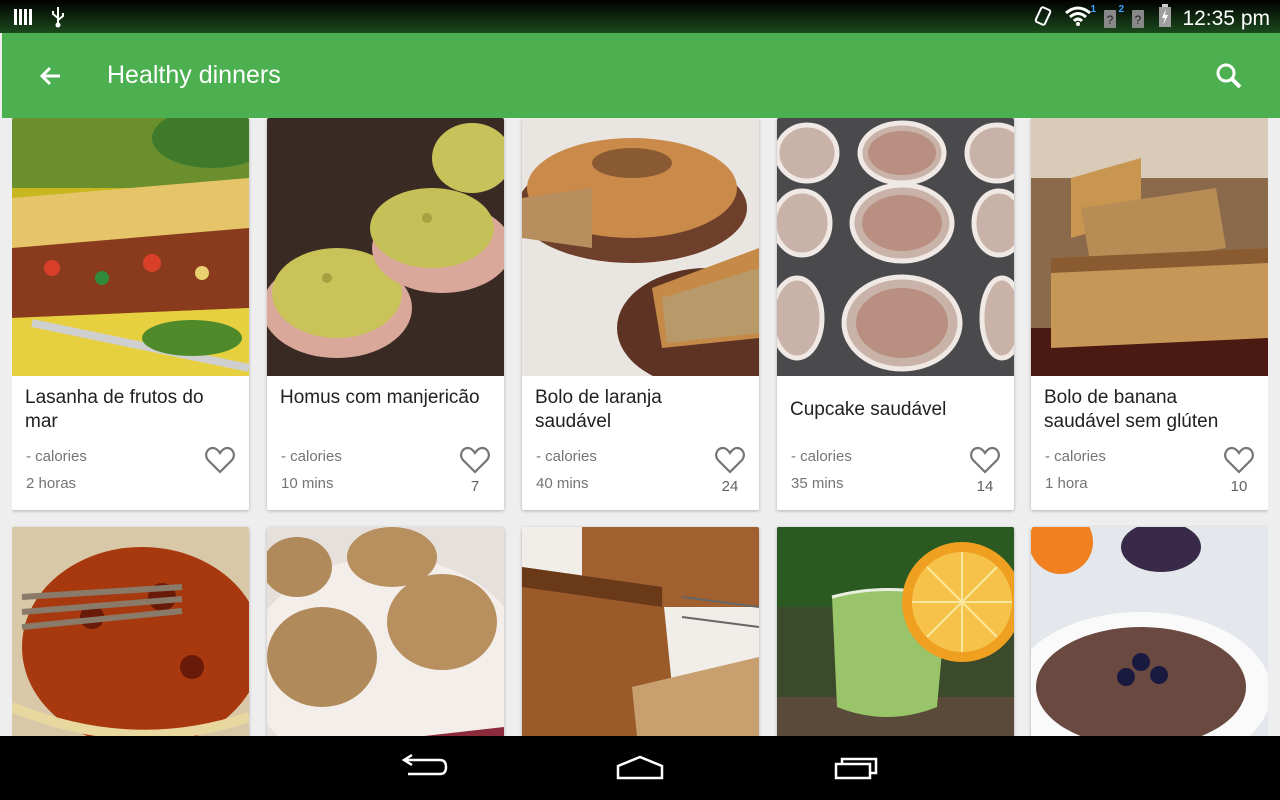 The image size is (1280, 800). What do you see at coordinates (1226, 18) in the screenshot?
I see `status-time: 12:35 pm` at bounding box center [1226, 18].